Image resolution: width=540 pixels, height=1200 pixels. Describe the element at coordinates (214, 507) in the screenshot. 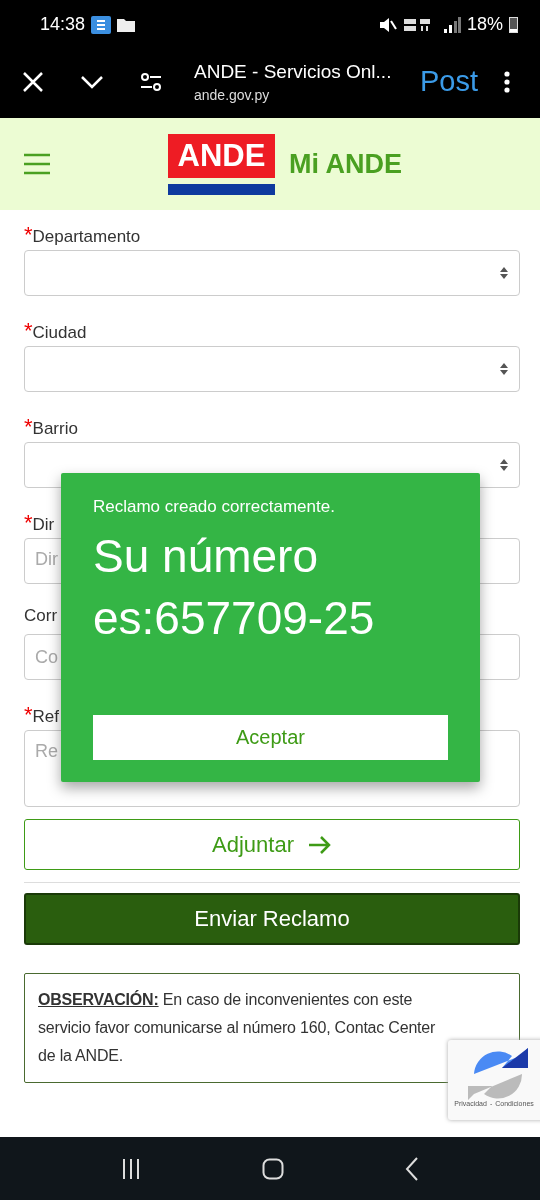

I see `dialog-message: Reclamo creado correctamente.` at that location.